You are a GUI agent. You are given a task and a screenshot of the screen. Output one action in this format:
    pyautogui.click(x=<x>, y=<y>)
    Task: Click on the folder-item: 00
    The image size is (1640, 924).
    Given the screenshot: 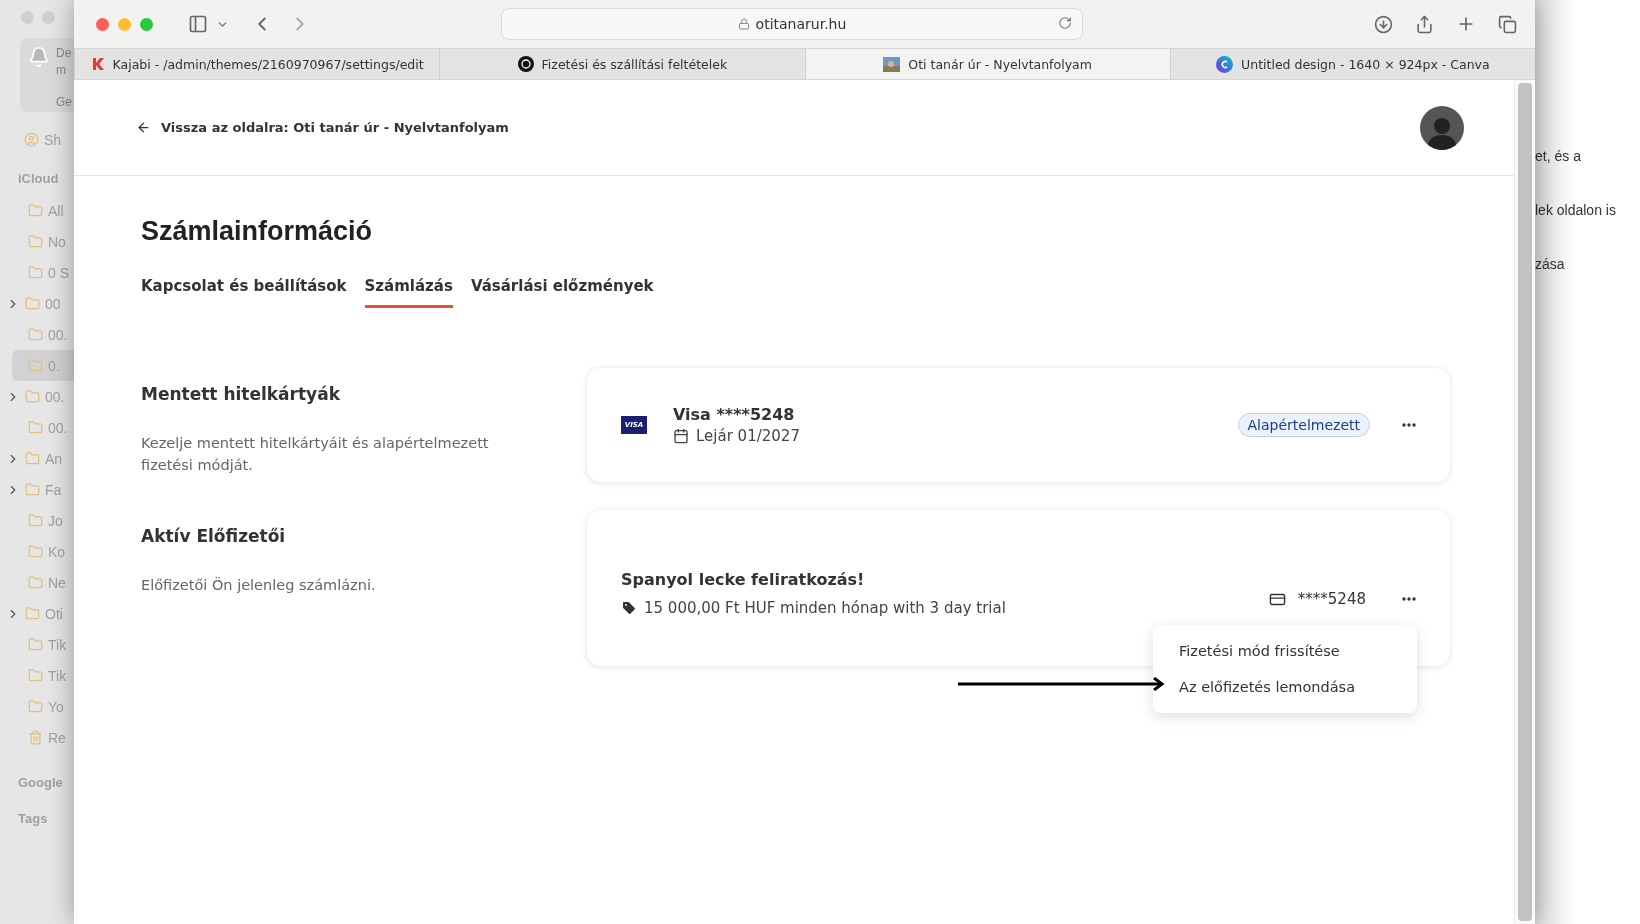 What is the action you would take?
    pyautogui.click(x=43, y=303)
    